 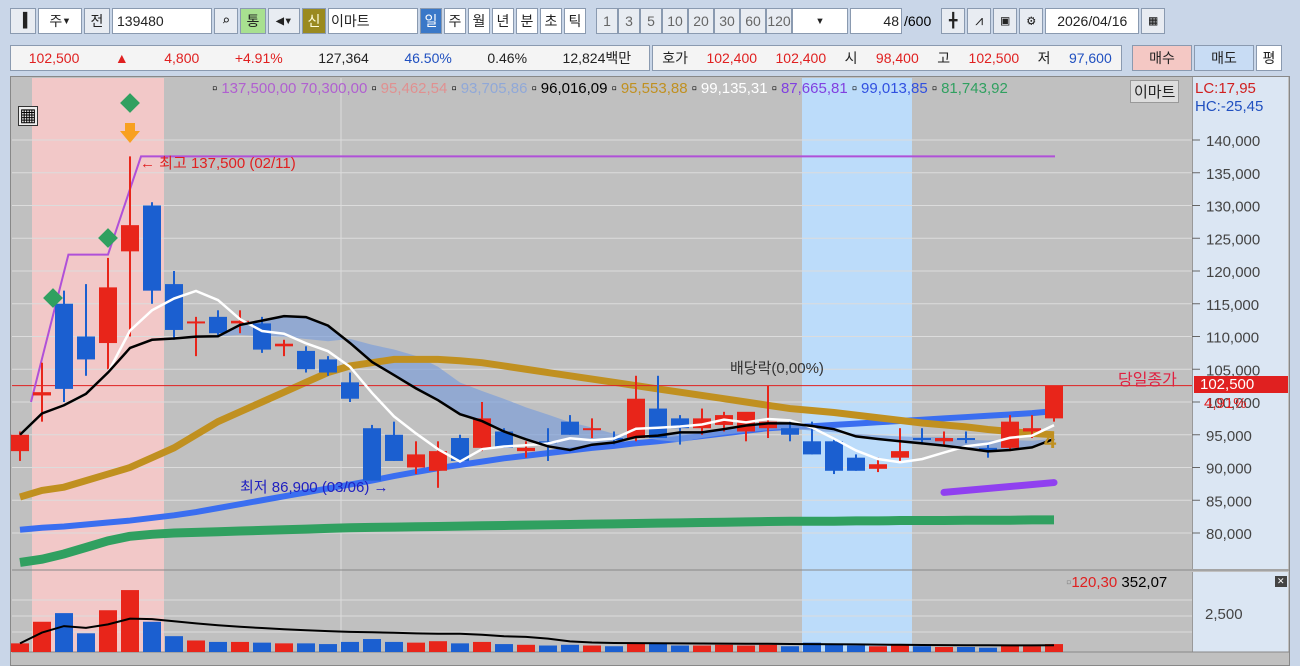 I want to click on price-tick-label: 130,000, so click(x=1233, y=207).